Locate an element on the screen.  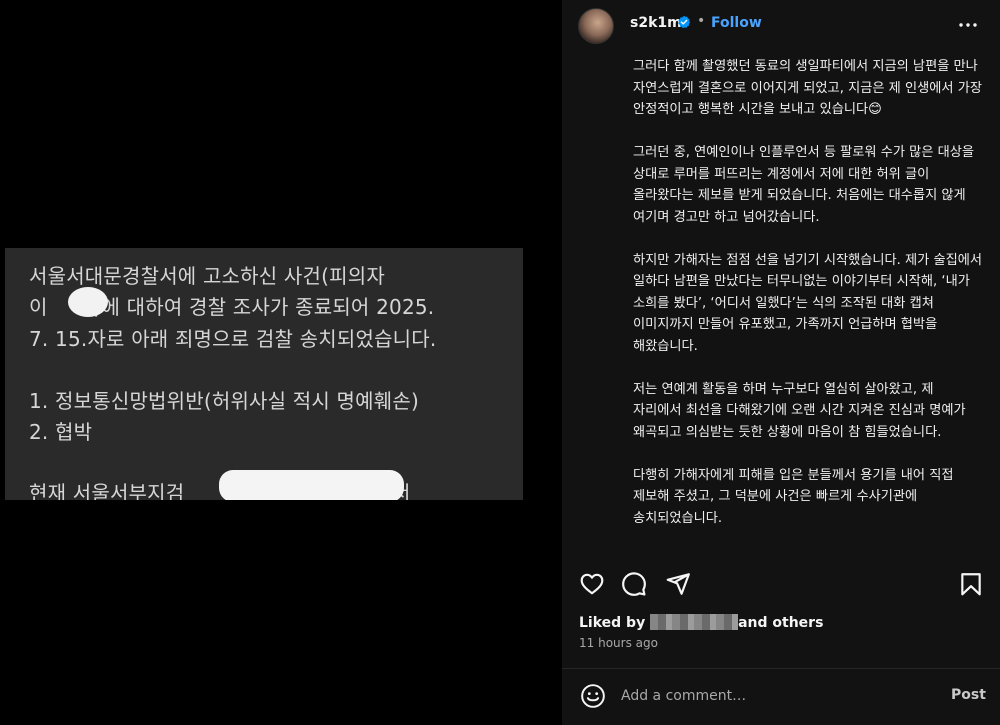
likes-prefix: Liked by is located at coordinates (612, 623).